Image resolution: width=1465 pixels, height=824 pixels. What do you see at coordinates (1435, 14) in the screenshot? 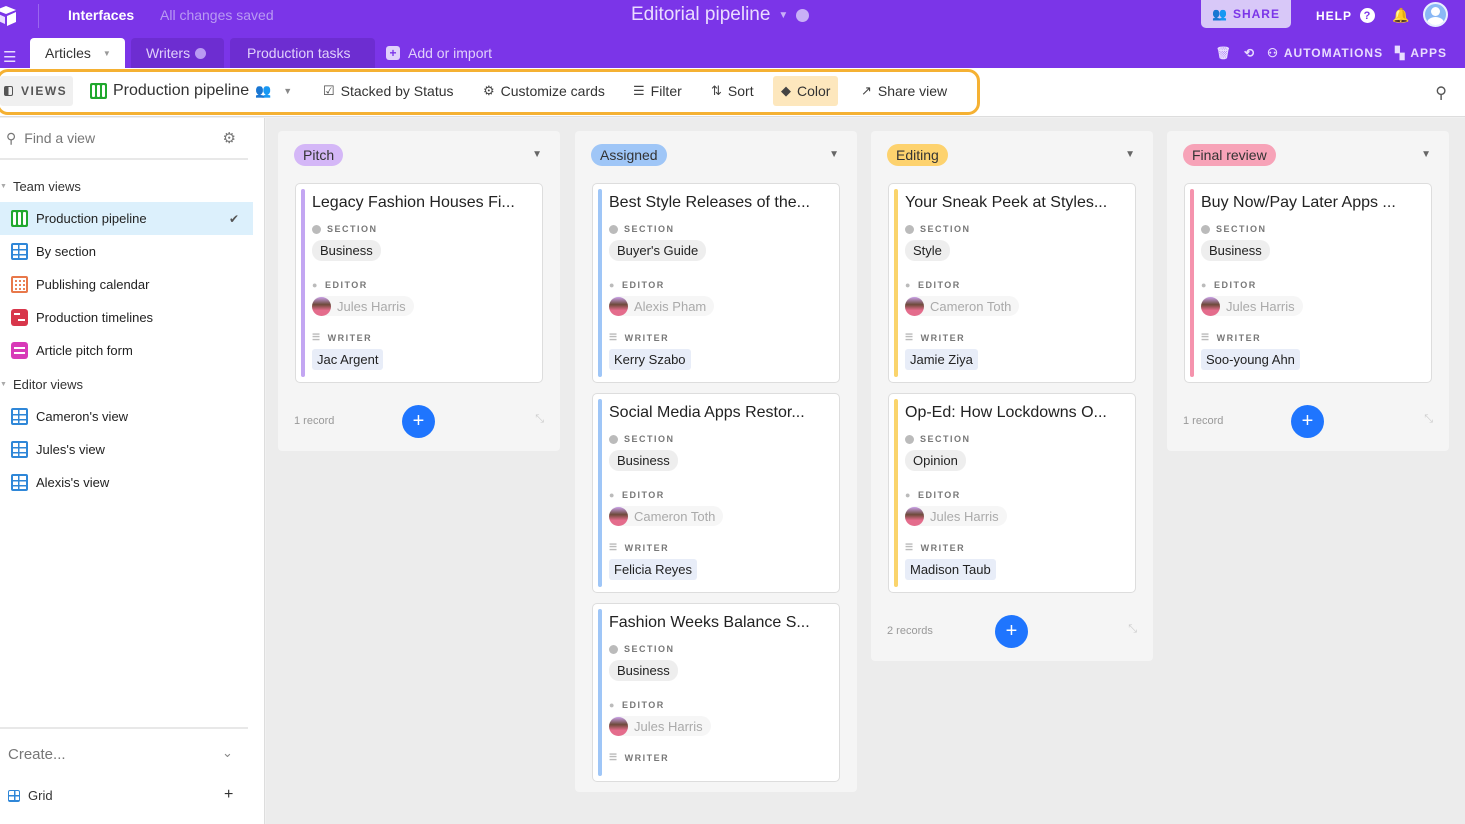
I see `user-avatar` at bounding box center [1435, 14].